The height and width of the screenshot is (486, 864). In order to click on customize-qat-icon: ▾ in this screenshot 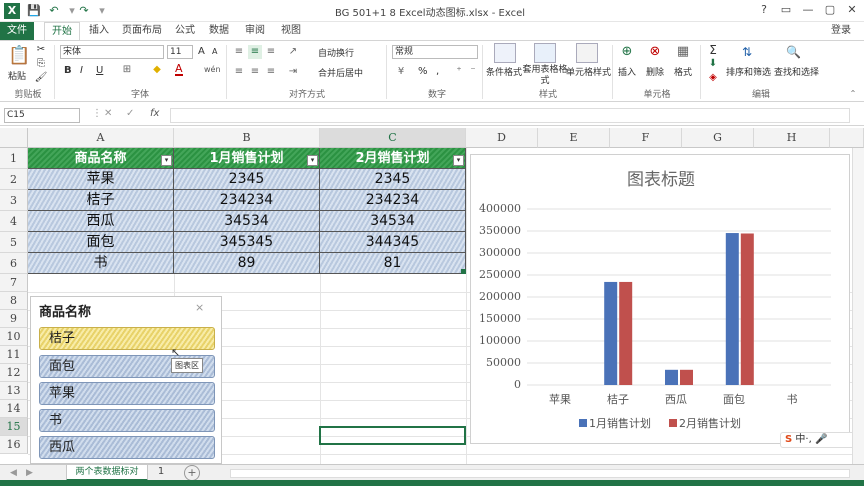, I will do `click(102, 11)`.